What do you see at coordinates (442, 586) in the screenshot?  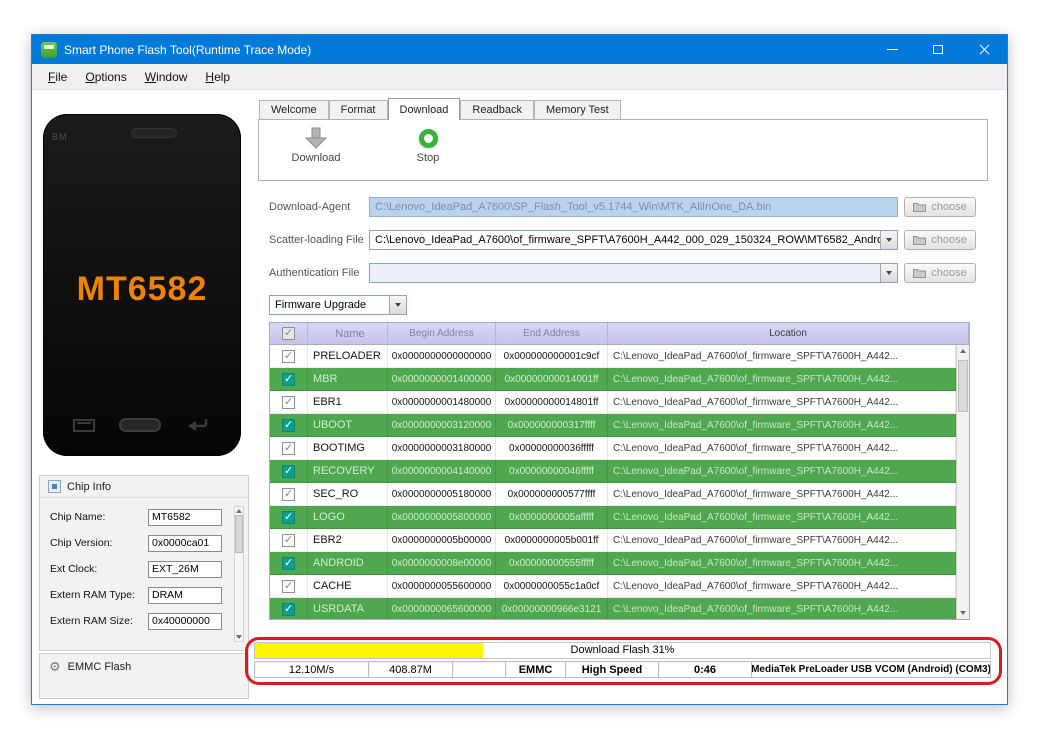 I see `cell-begin-address: 0x0000000055600000` at bounding box center [442, 586].